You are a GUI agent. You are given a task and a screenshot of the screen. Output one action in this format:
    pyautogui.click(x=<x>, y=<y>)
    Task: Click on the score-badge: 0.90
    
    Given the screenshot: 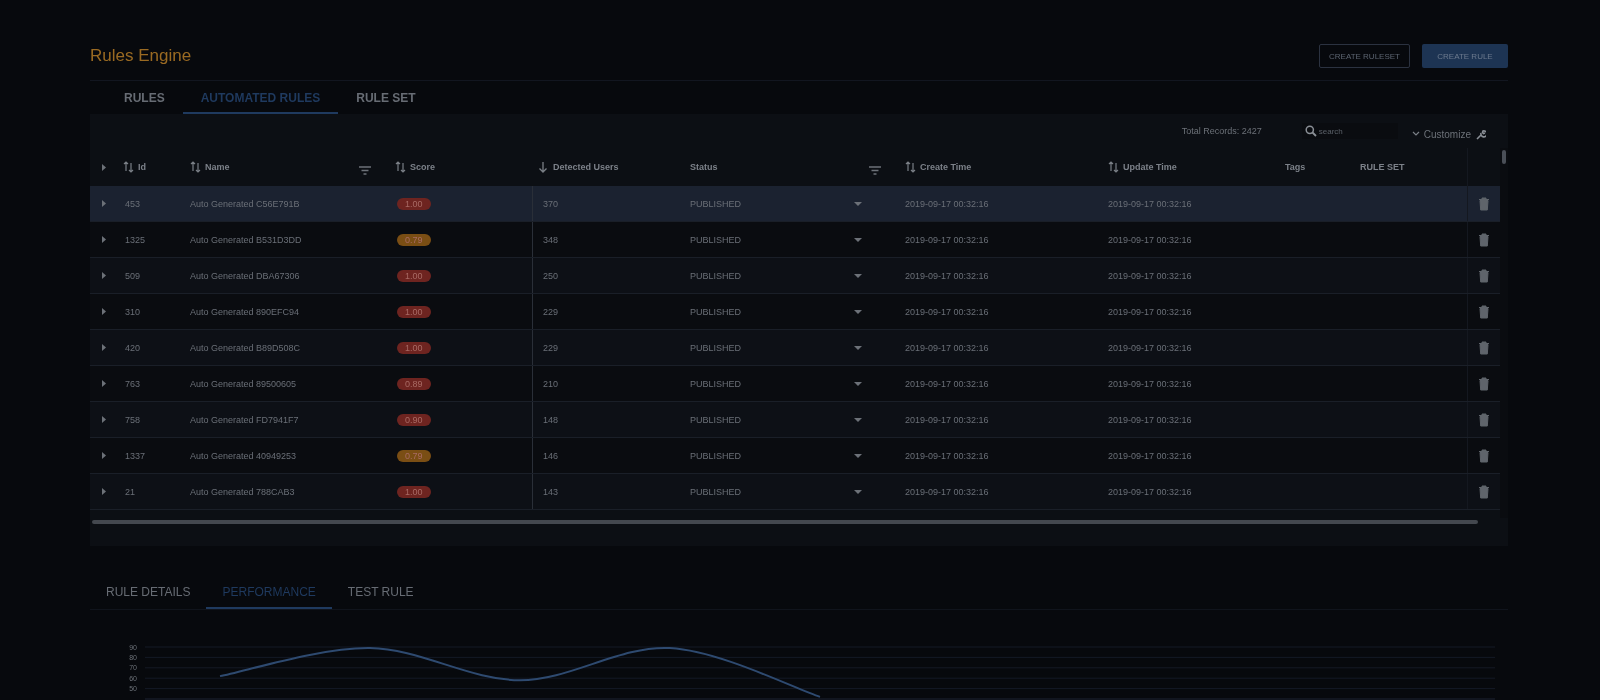 What is the action you would take?
    pyautogui.click(x=414, y=419)
    